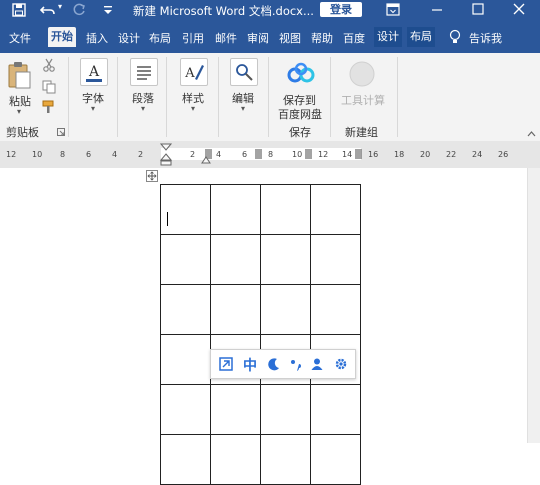 This screenshot has height=485, width=540. What do you see at coordinates (531, 133) in the screenshot?
I see `collapse-ribbon-icon` at bounding box center [531, 133].